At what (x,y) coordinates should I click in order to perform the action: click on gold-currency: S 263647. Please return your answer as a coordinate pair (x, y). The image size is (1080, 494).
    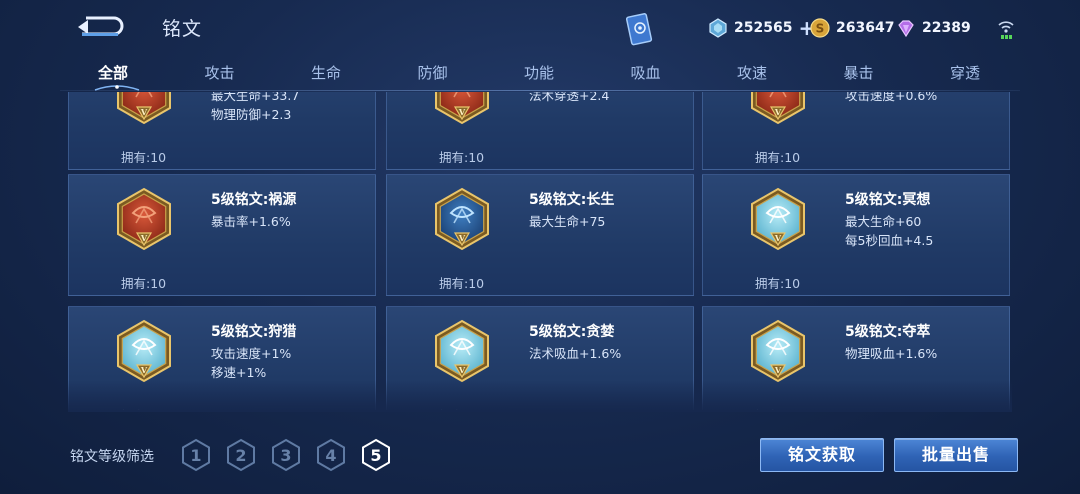
    Looking at the image, I should click on (852, 28).